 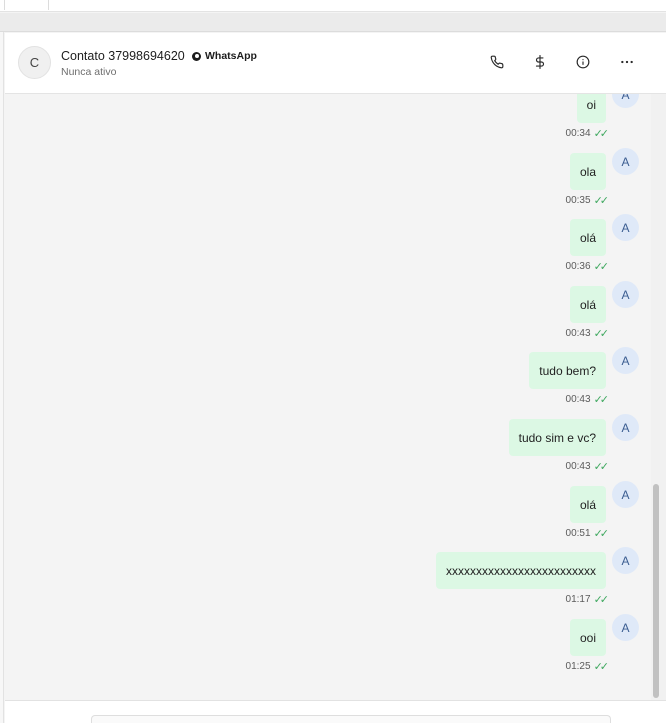 I want to click on message-meta: 00:34 ✓✓, so click(x=587, y=133).